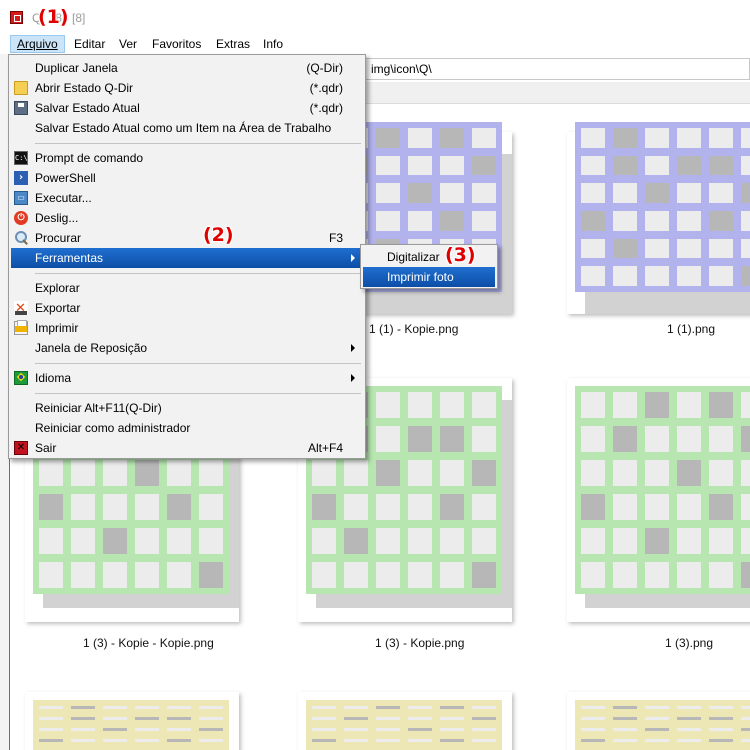  What do you see at coordinates (187, 448) in the screenshot?
I see `menu-item-sair: ✕ Sair Alt+F4` at bounding box center [187, 448].